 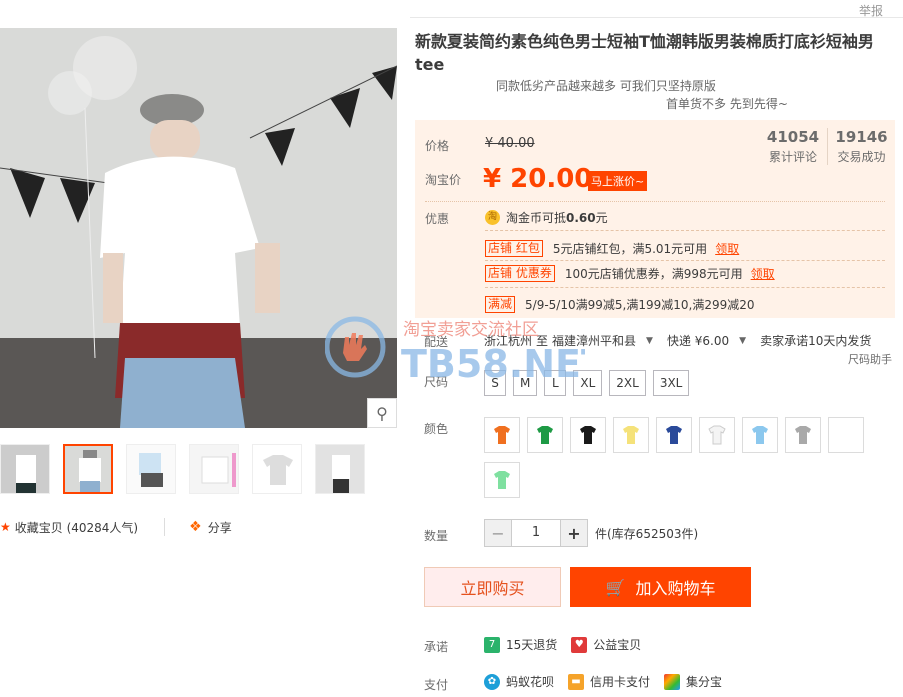 I want to click on thumbnail-active, so click(x=88, y=469).